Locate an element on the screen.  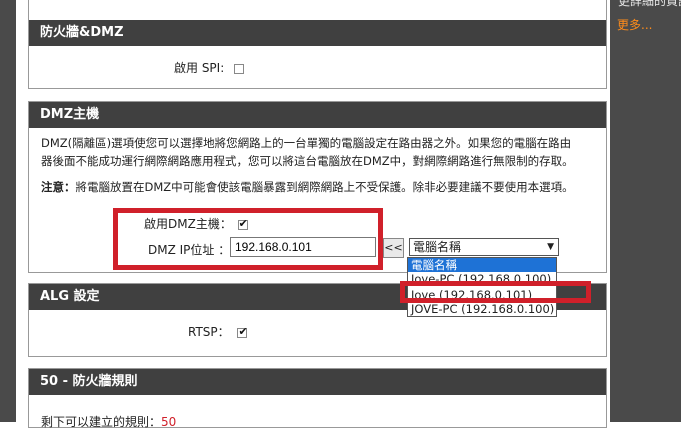
computer-name-select-value: 電腦名稱 is located at coordinates (437, 247).